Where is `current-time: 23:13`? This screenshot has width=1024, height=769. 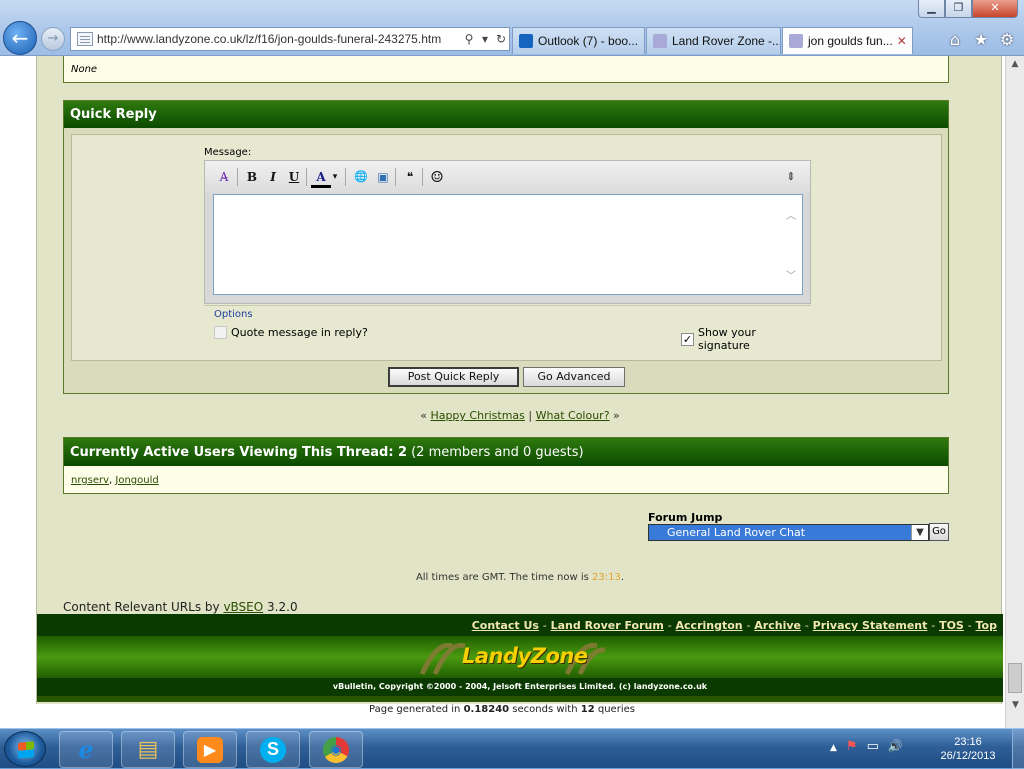
current-time: 23:13 is located at coordinates (606, 577).